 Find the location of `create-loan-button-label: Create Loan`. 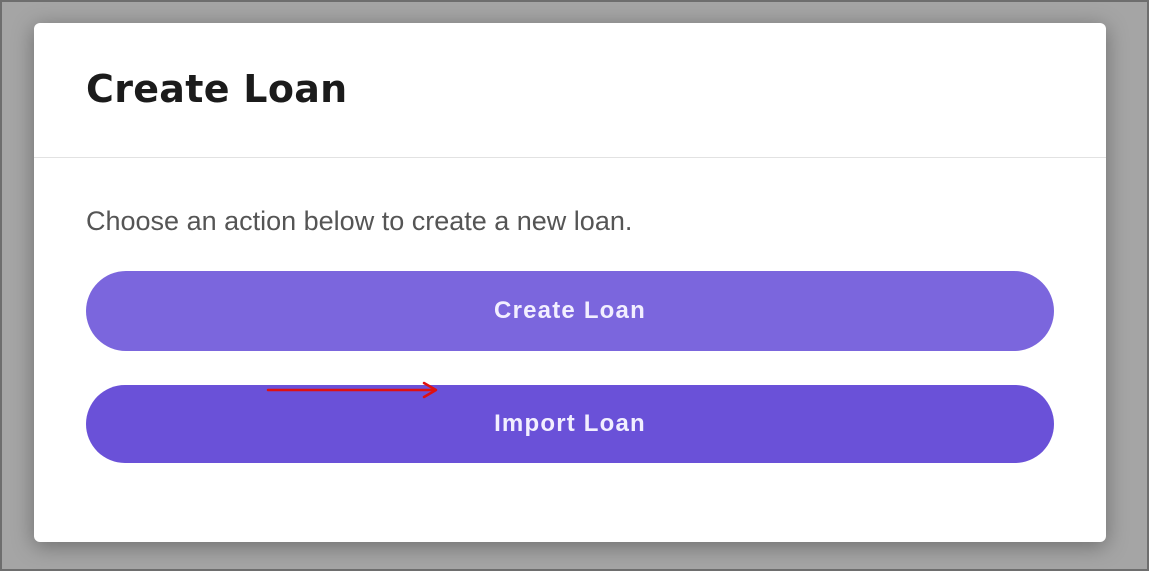

create-loan-button-label: Create Loan is located at coordinates (570, 310).